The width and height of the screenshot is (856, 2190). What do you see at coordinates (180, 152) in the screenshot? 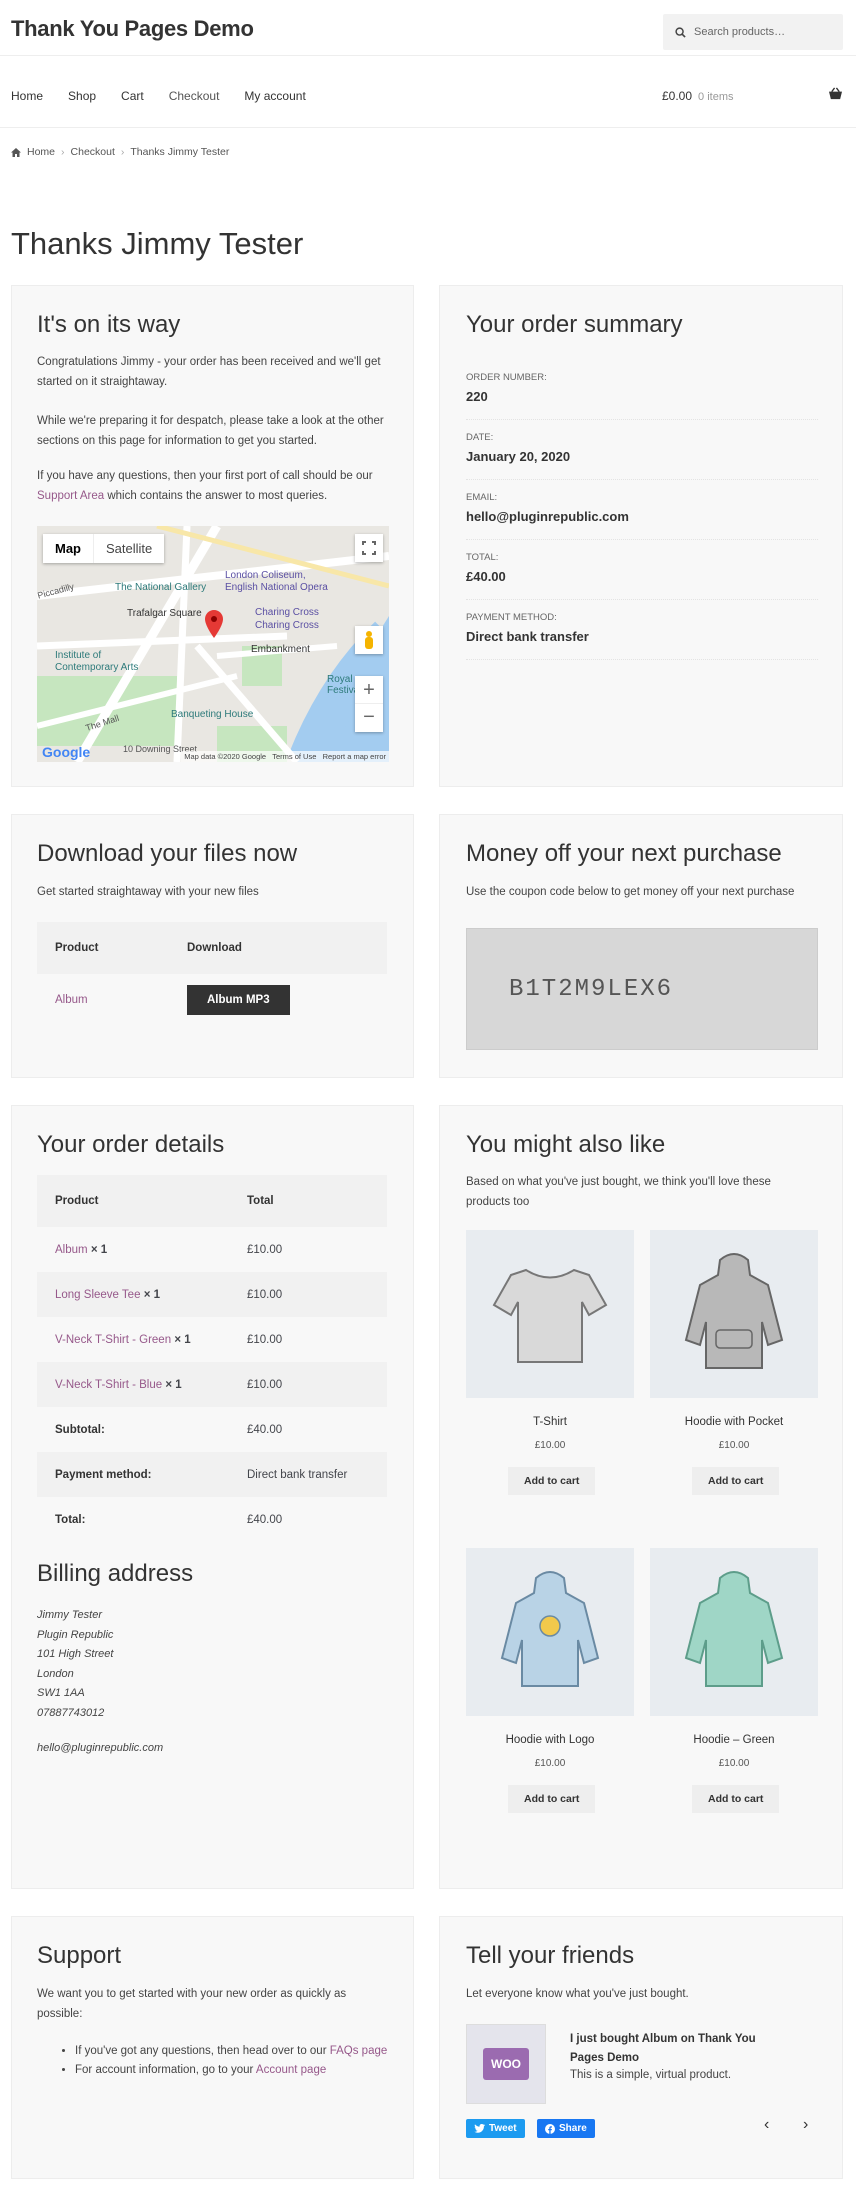
I see `breadcrumb-current: Thanks Jimmy Tester` at bounding box center [180, 152].